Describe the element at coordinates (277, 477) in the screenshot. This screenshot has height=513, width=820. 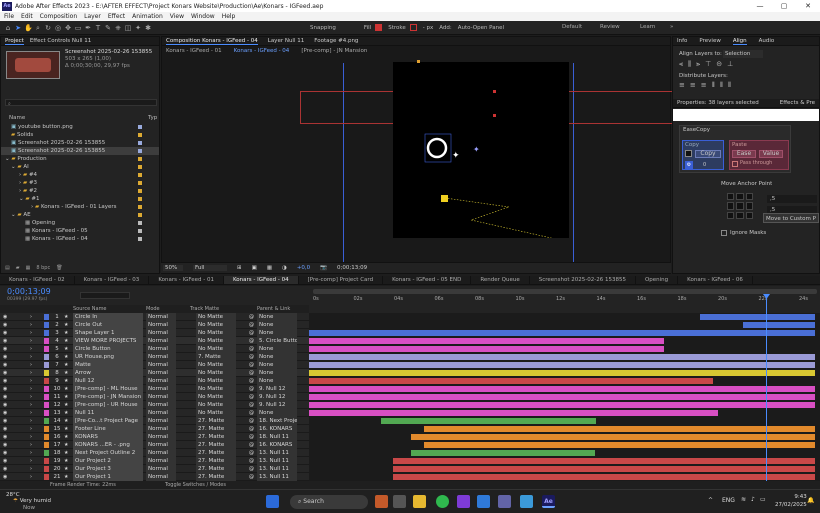
I see `parent-dropdown: 13. Null 11` at that location.